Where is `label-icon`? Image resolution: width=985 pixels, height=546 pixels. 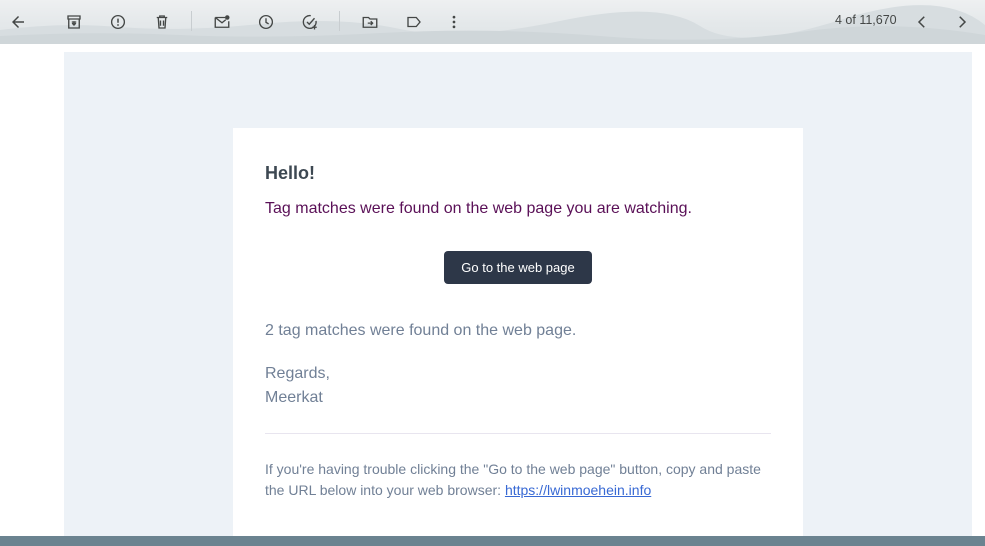 label-icon is located at coordinates (414, 22).